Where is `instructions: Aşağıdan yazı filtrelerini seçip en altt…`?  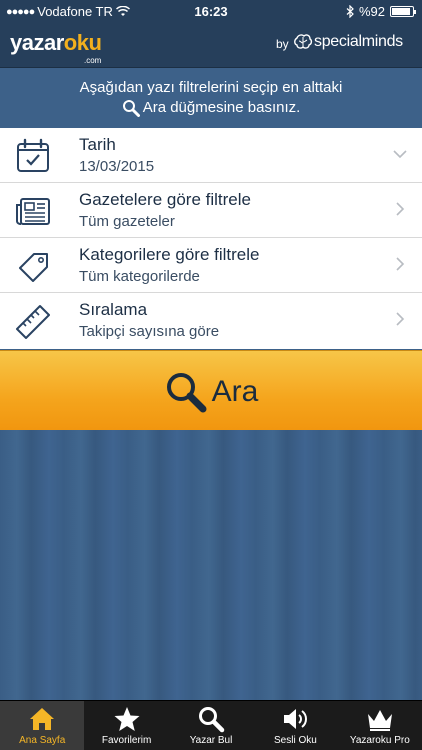
instructions: Aşağıdan yazı filtrelerini seçip en altt… is located at coordinates (211, 98).